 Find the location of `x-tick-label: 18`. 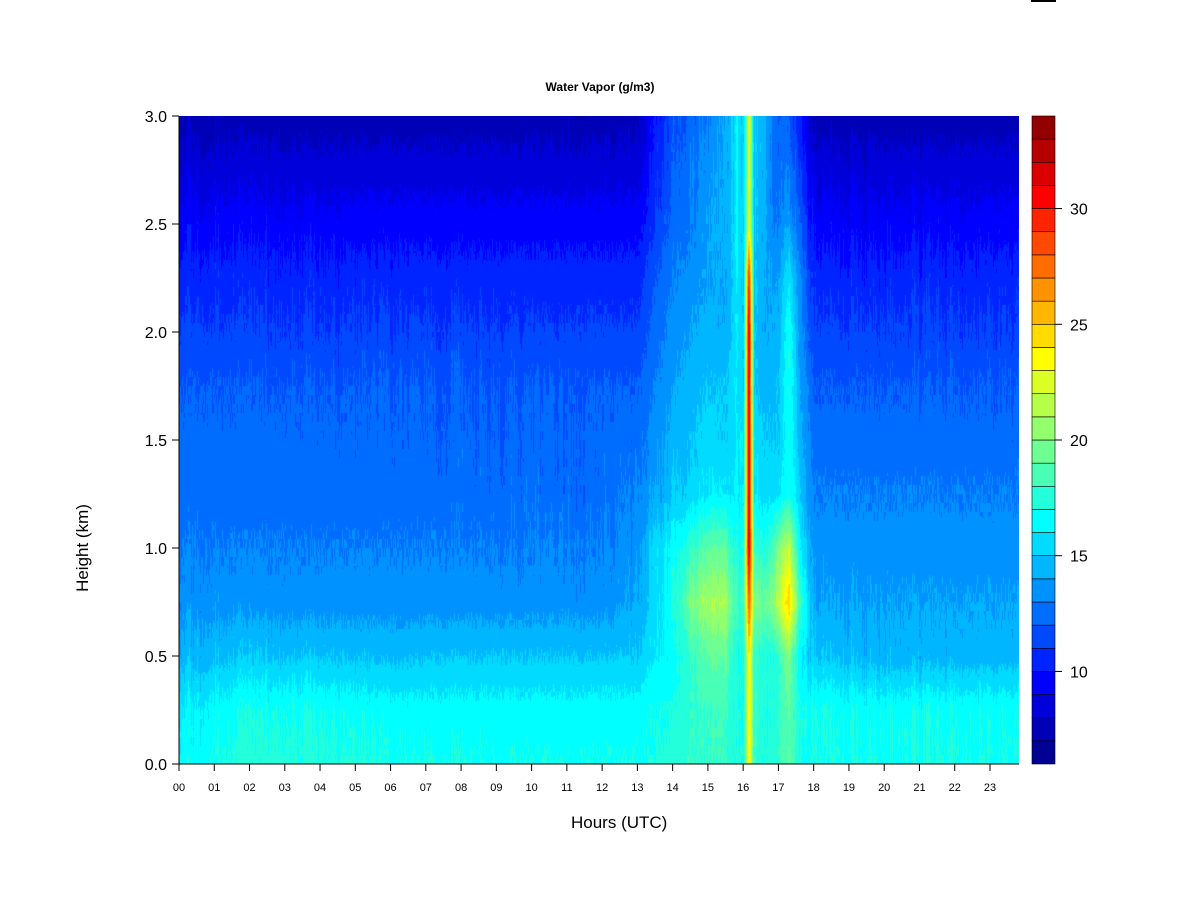

x-tick-label: 18 is located at coordinates (814, 788).